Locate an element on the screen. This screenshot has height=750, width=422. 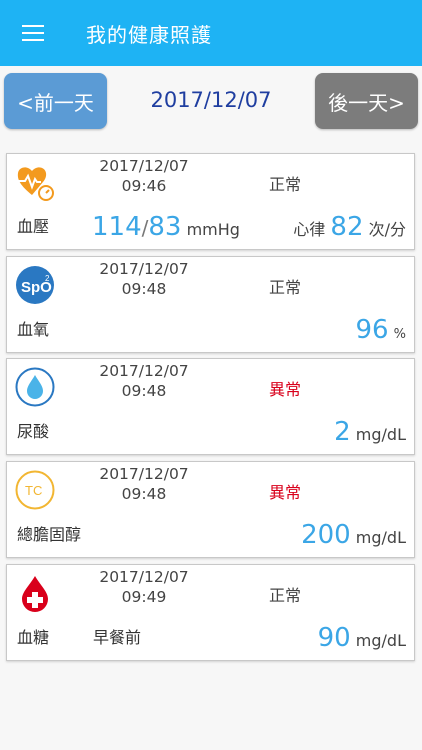
blood-sugar-reading: 90 mg/dL is located at coordinates (362, 638).